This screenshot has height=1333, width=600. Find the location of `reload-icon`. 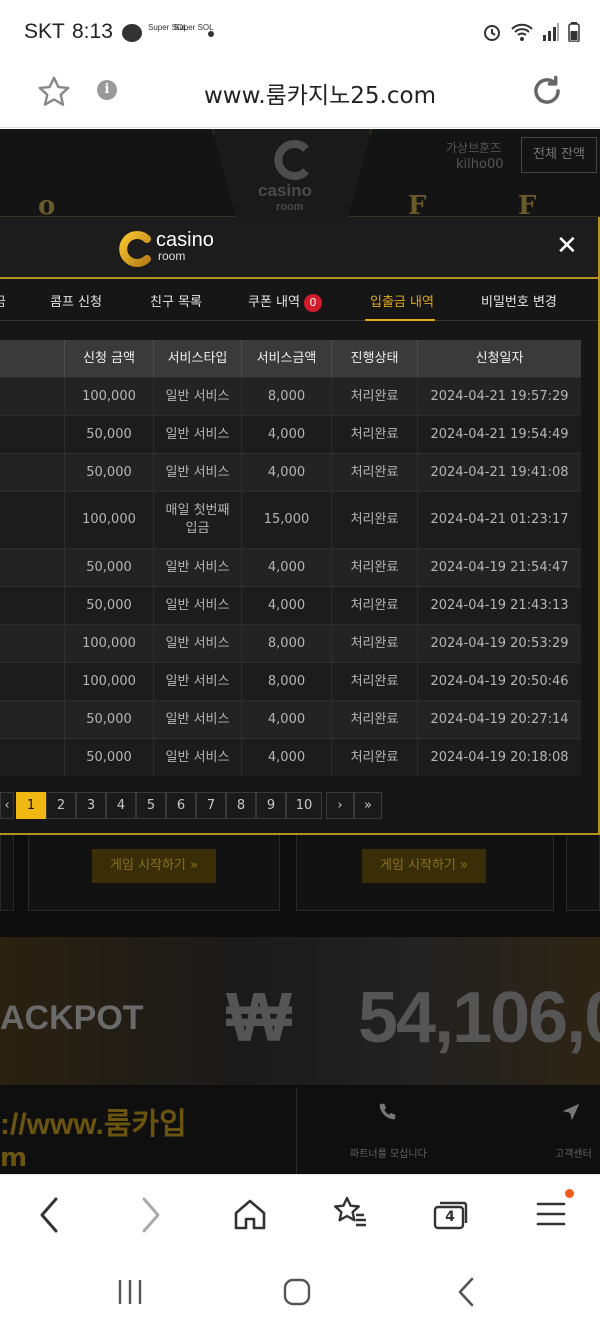

reload-icon is located at coordinates (547, 91).